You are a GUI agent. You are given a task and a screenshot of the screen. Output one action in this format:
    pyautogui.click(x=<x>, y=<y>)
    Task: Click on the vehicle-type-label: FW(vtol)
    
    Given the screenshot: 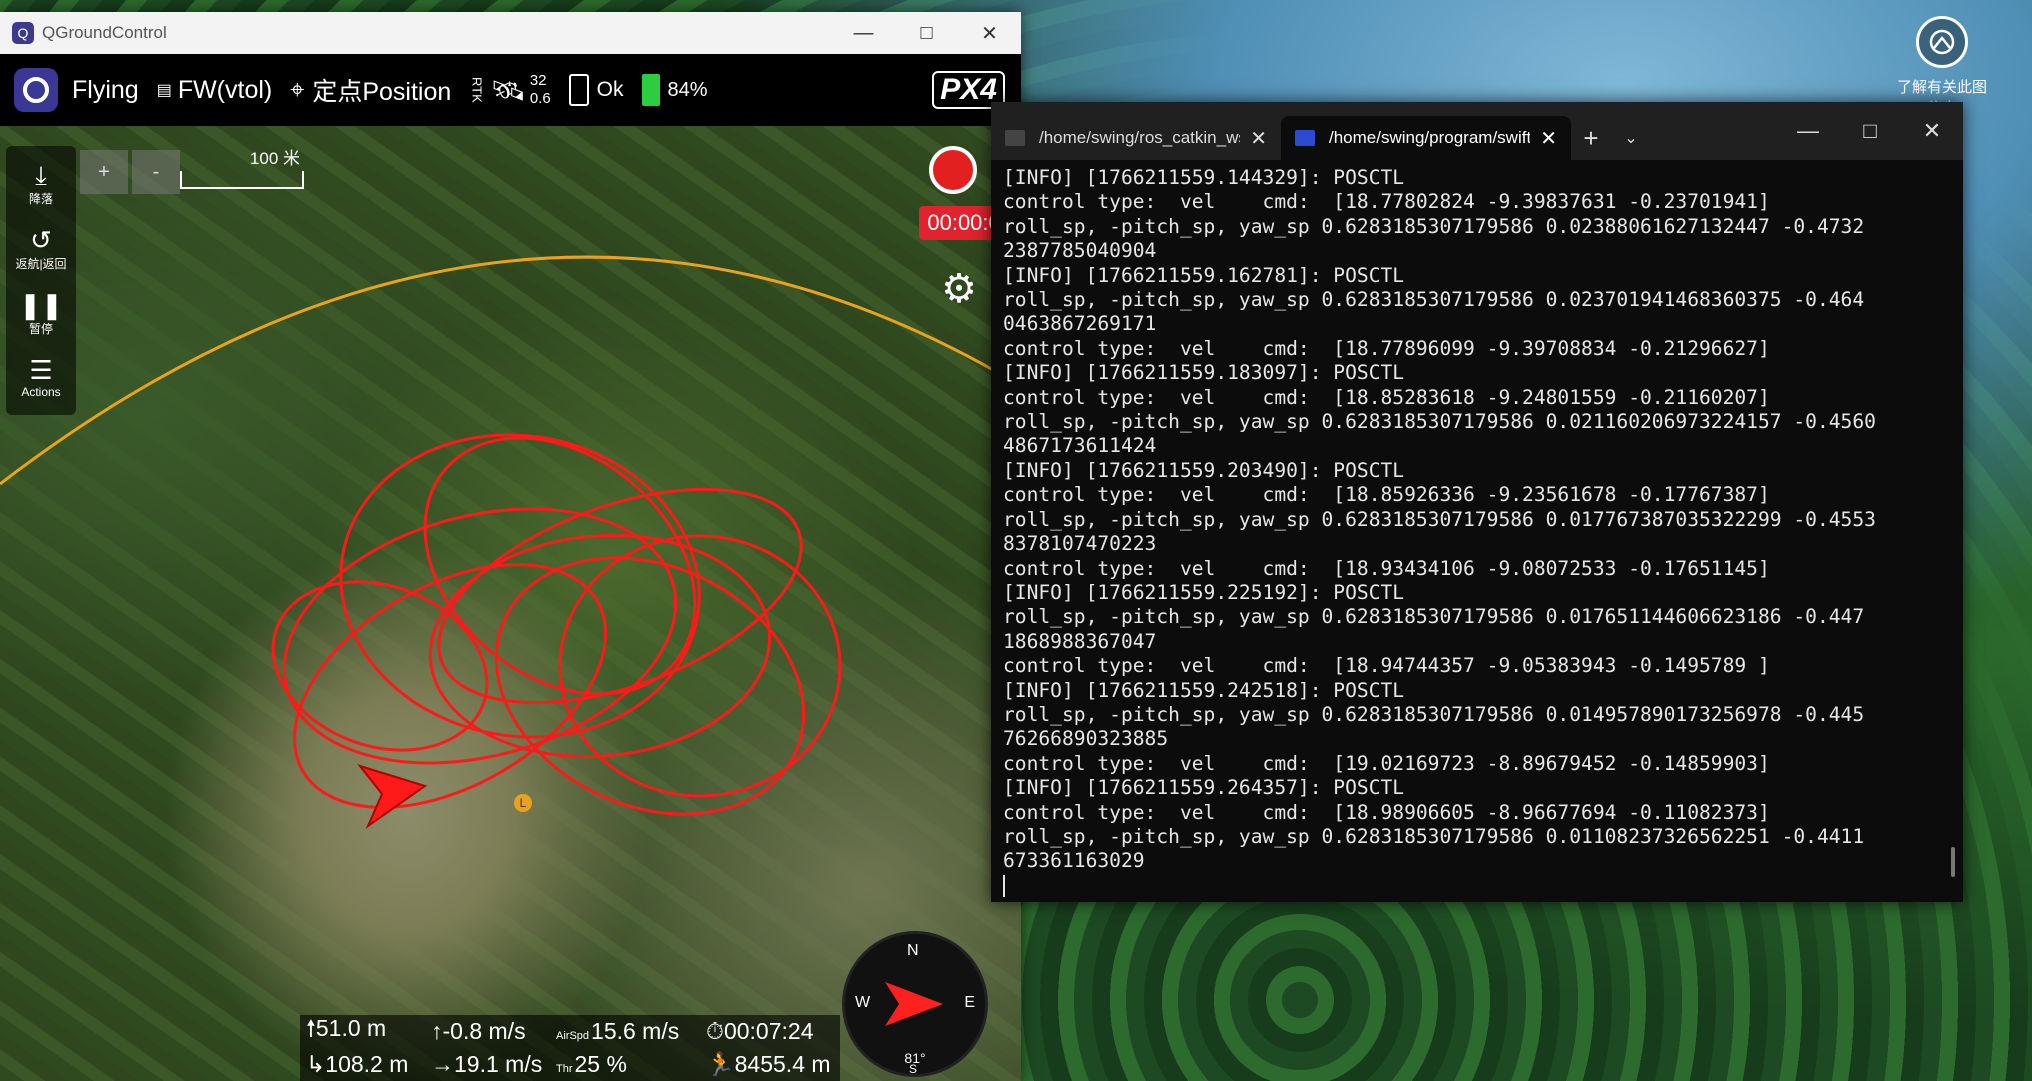 What is the action you would take?
    pyautogui.click(x=225, y=89)
    